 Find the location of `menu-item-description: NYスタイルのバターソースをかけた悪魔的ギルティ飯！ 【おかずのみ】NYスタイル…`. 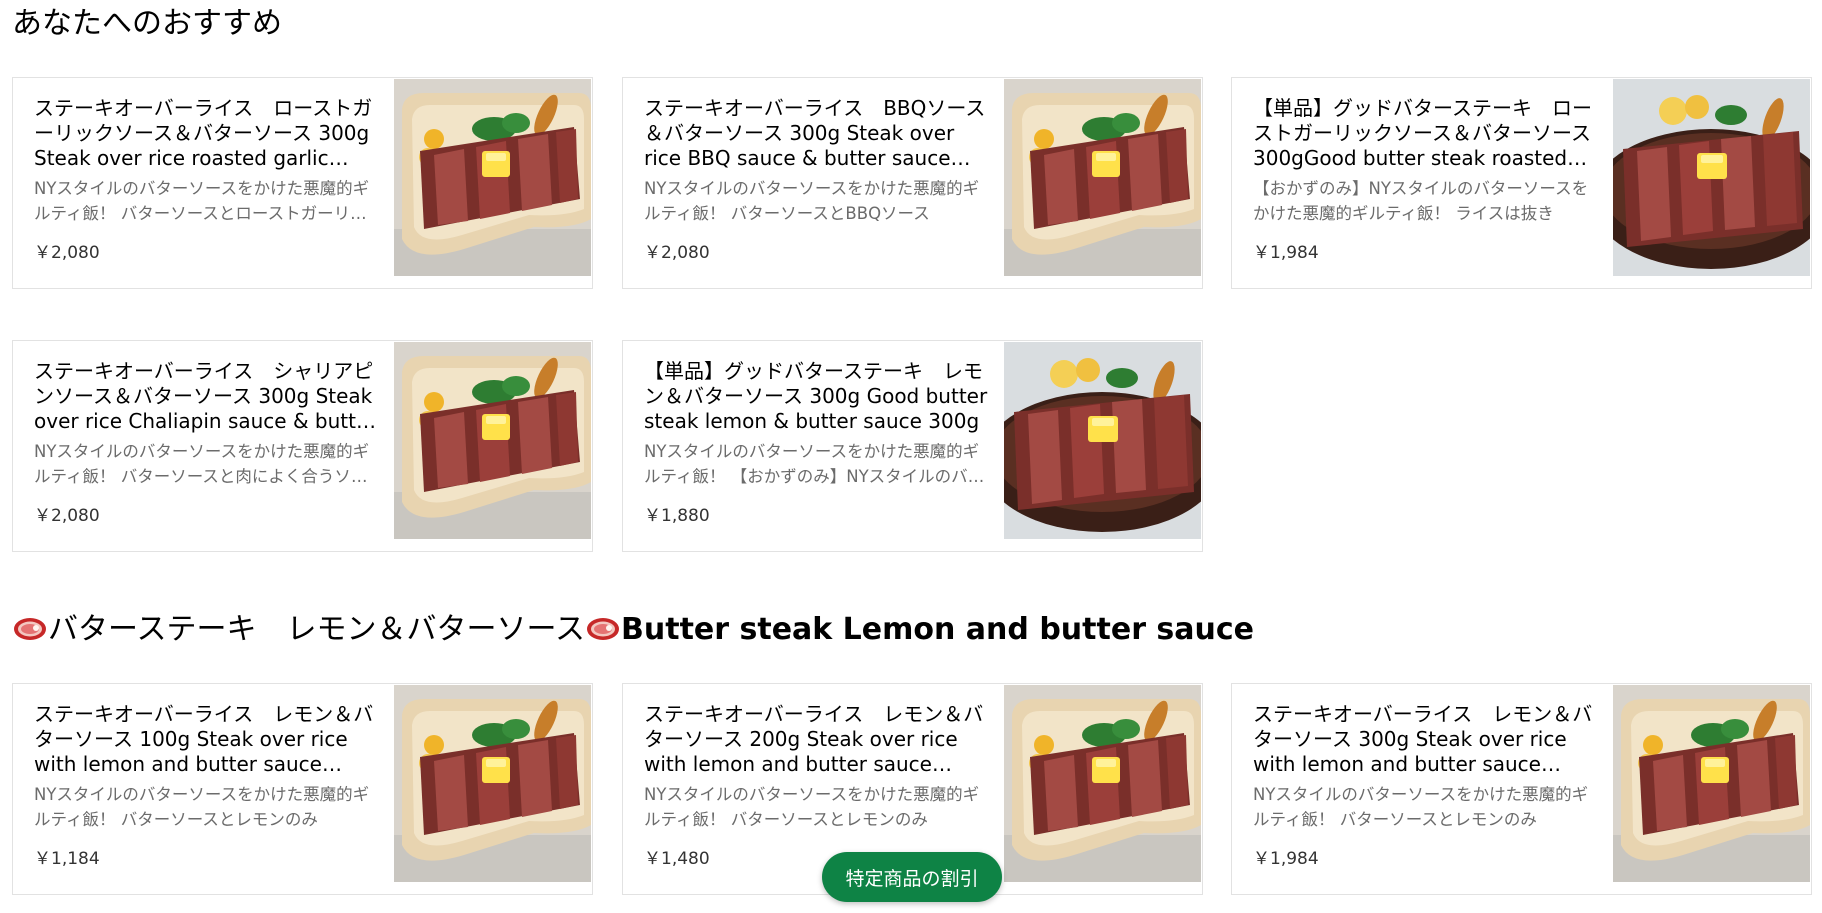

menu-item-description: NYスタイルのバターソースをかけた悪魔的ギルティ飯！ 【おかずのみ】NYスタイル… is located at coordinates (814, 464).